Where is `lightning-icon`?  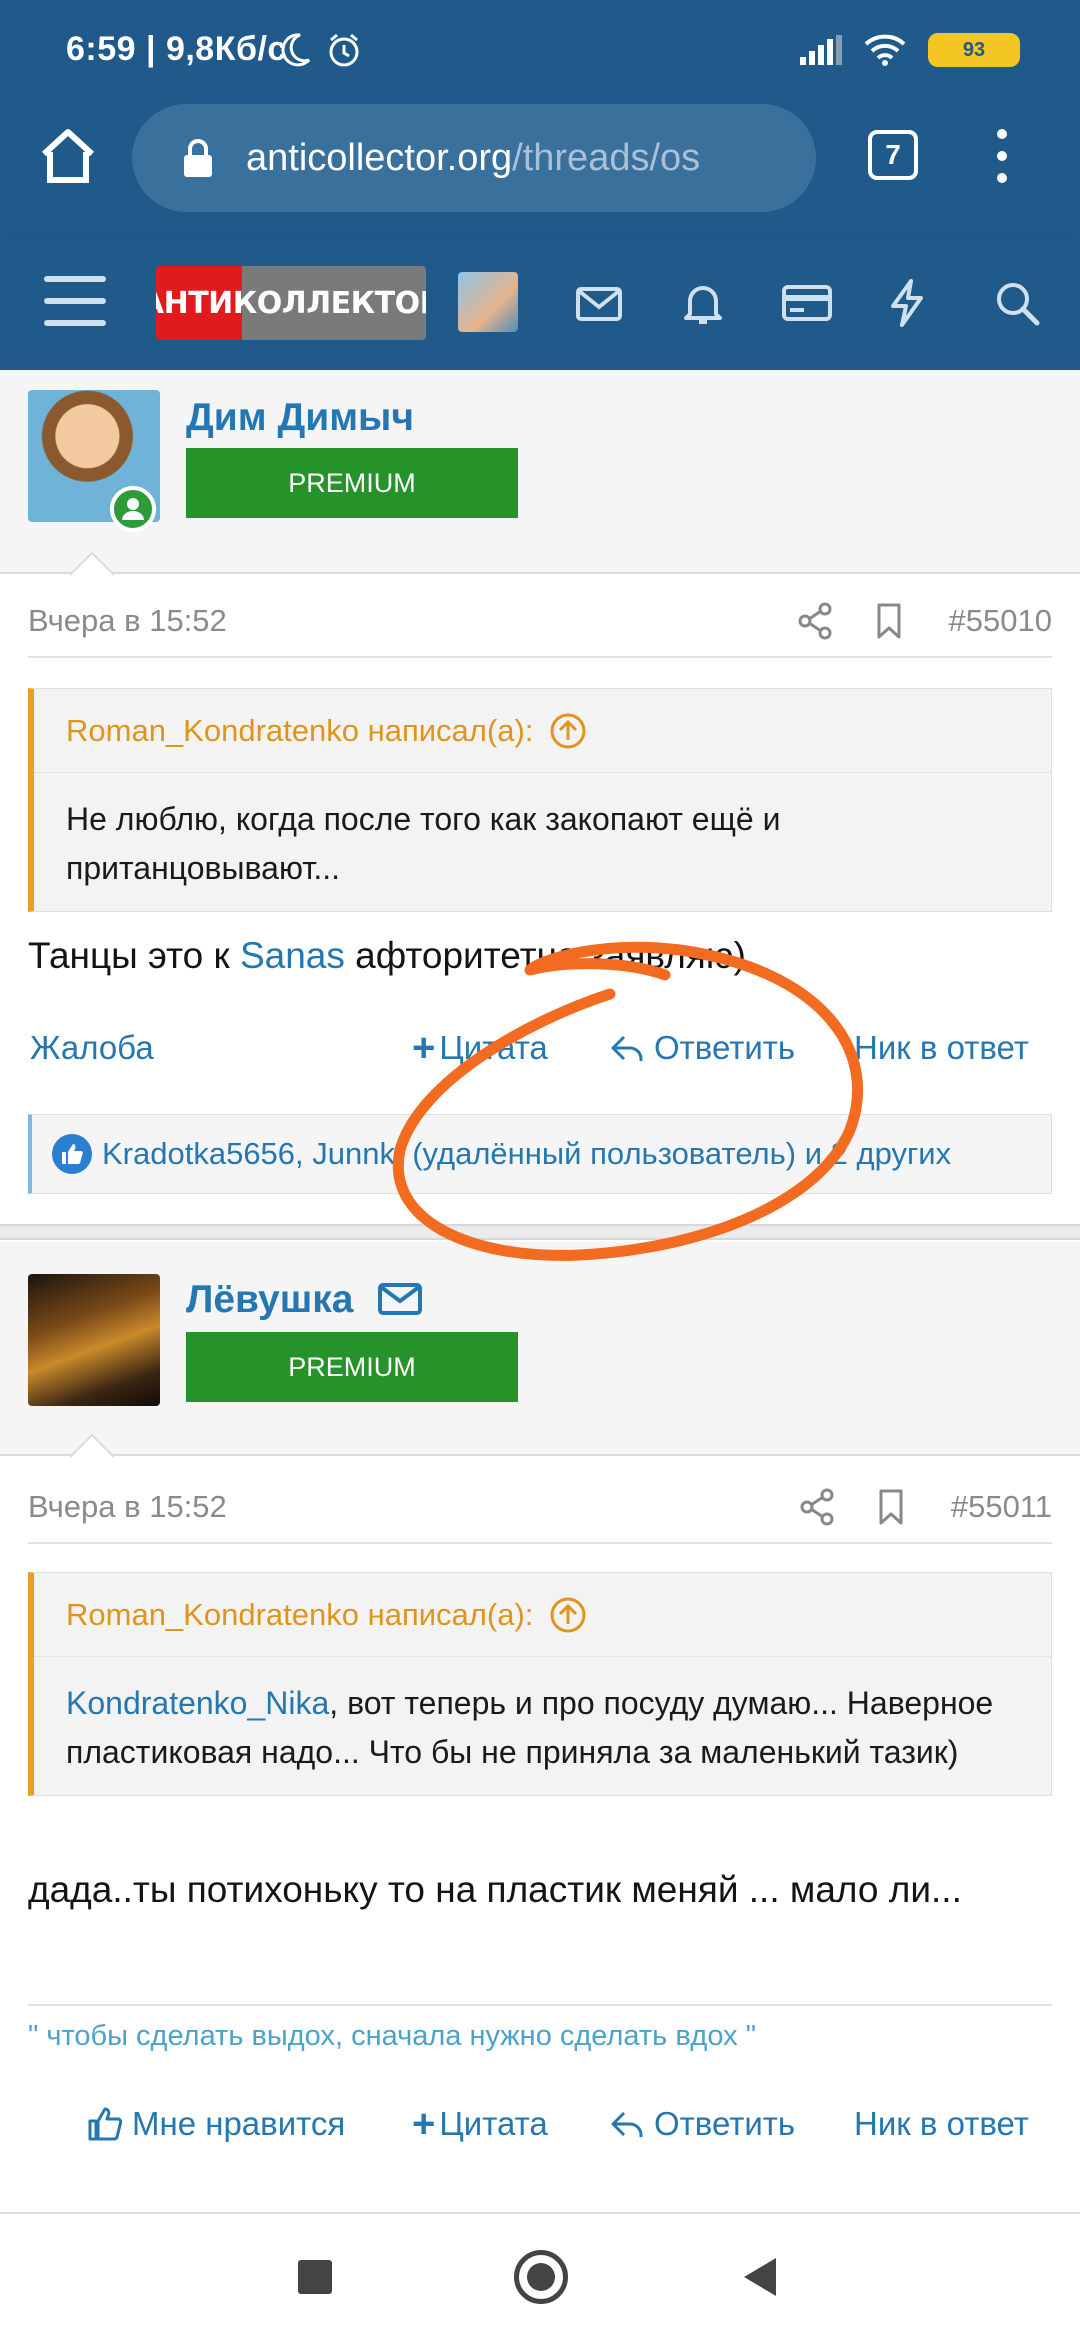
lightning-icon is located at coordinates (907, 303).